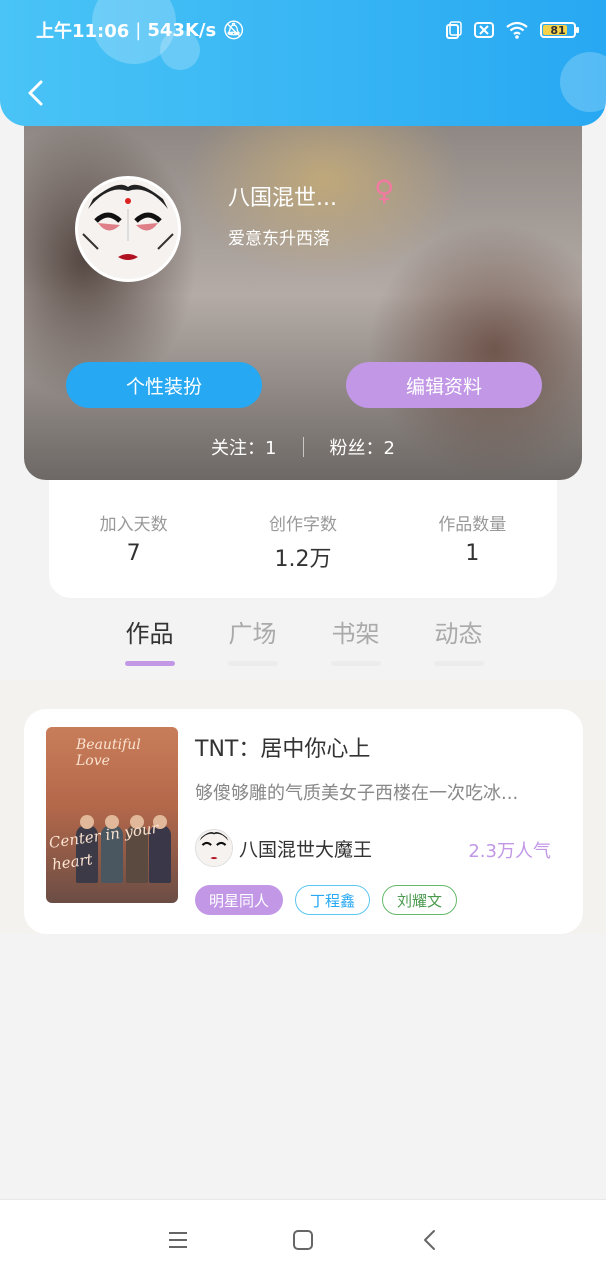  I want to click on book-cover: Beautiful Love Center in your heart, so click(112, 815).